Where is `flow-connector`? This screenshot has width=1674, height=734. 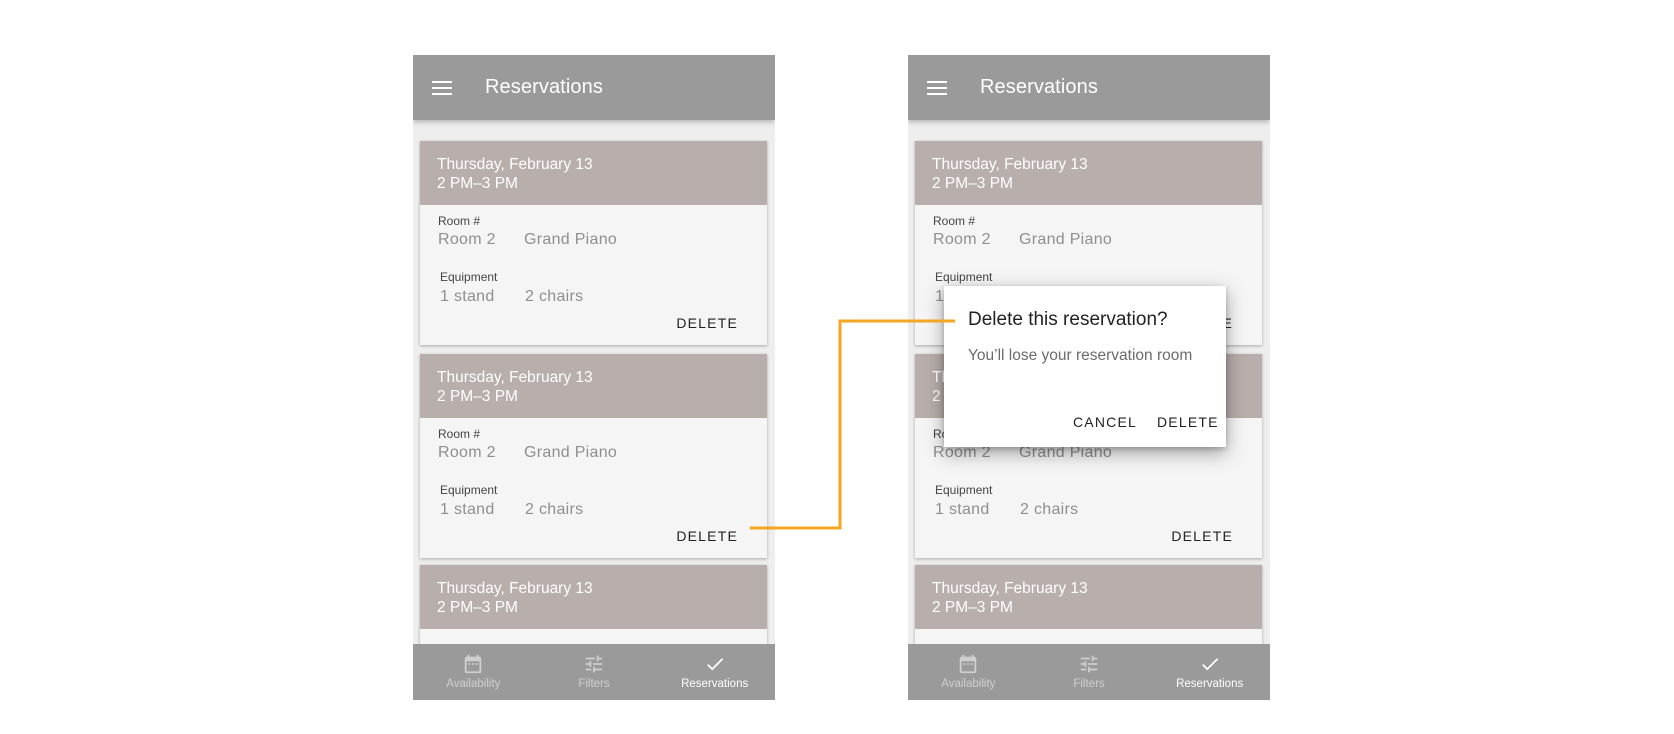 flow-connector is located at coordinates (852, 424).